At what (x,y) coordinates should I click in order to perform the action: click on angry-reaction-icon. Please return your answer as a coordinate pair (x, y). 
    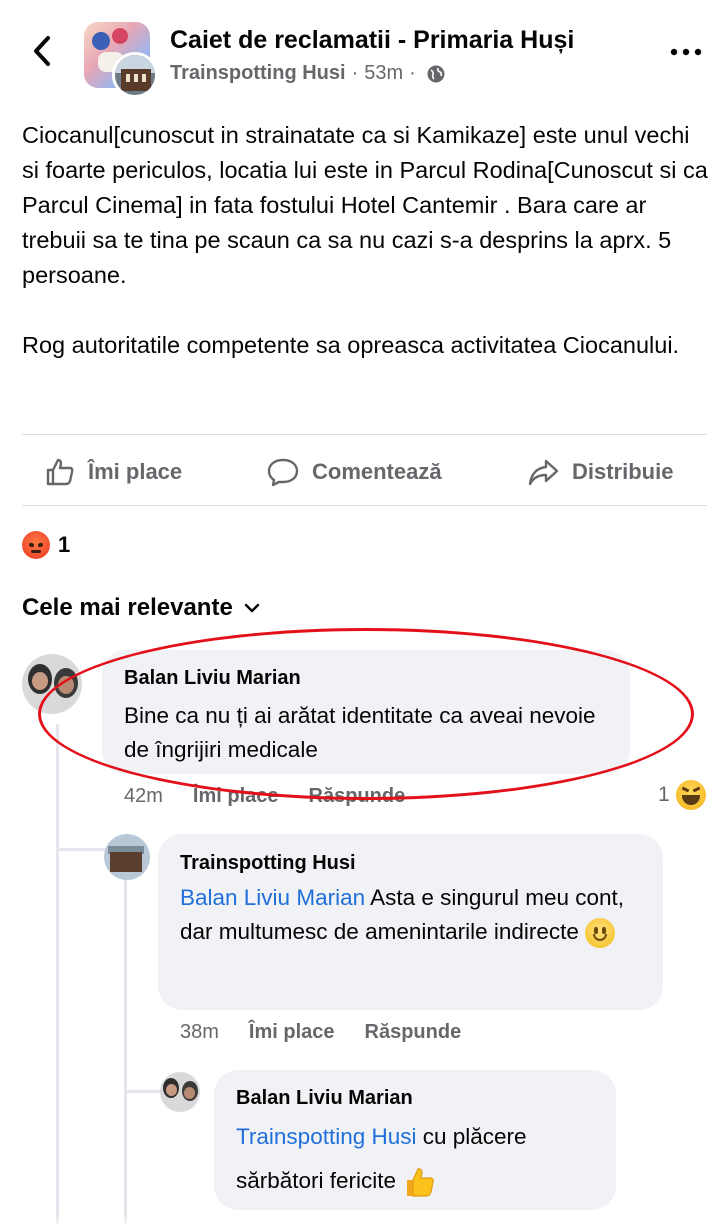
    Looking at the image, I should click on (36, 545).